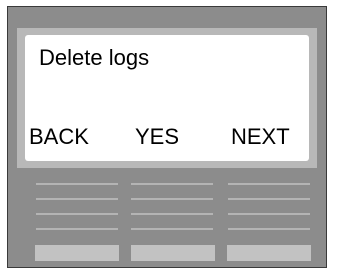 The height and width of the screenshot is (277, 338). I want to click on softkey-yes-button, so click(173, 253).